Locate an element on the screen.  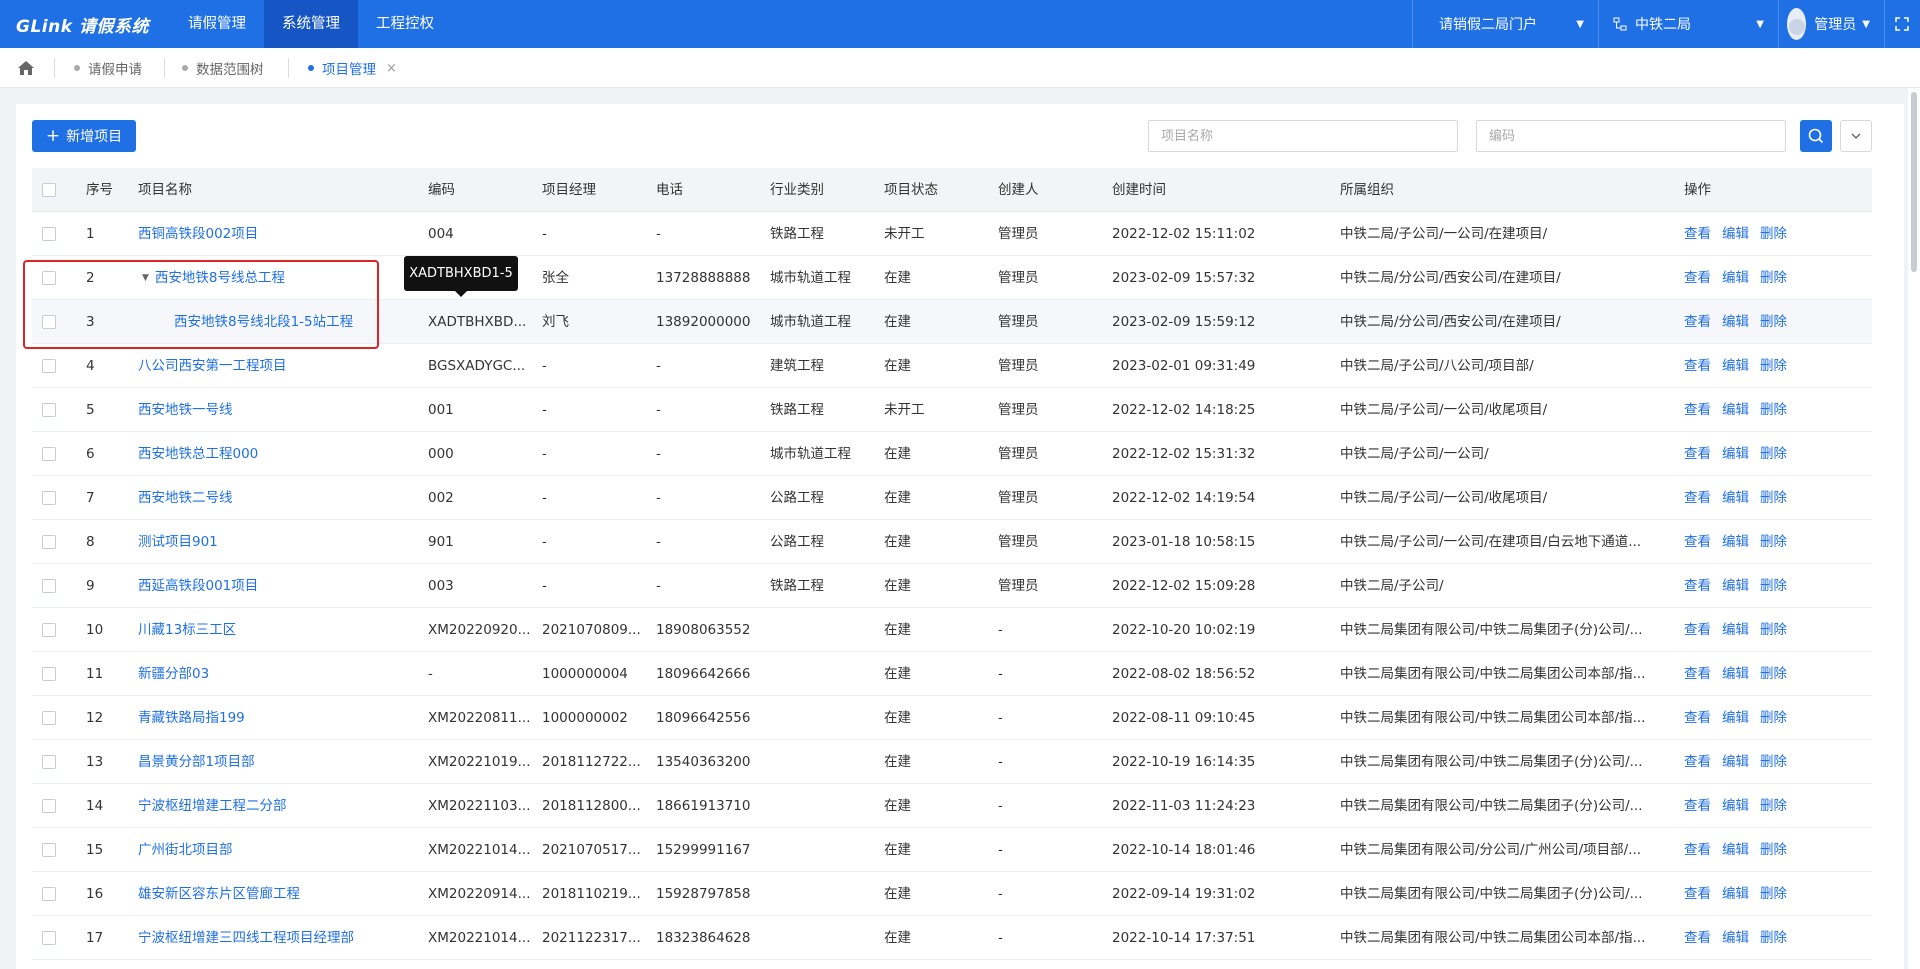
project-name-text: 西安地铁8号线总工程 is located at coordinates (220, 278).